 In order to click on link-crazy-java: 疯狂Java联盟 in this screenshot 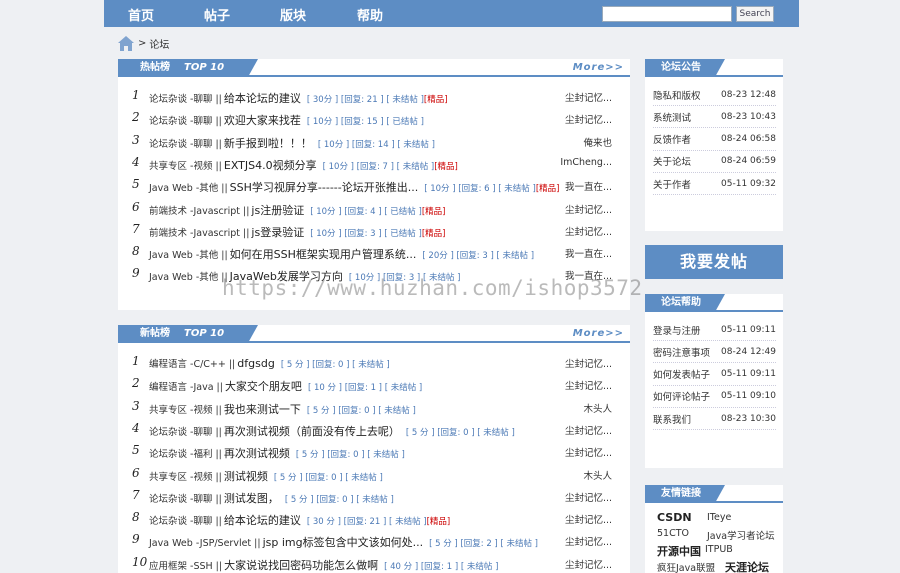, I will do `click(686, 566)`.